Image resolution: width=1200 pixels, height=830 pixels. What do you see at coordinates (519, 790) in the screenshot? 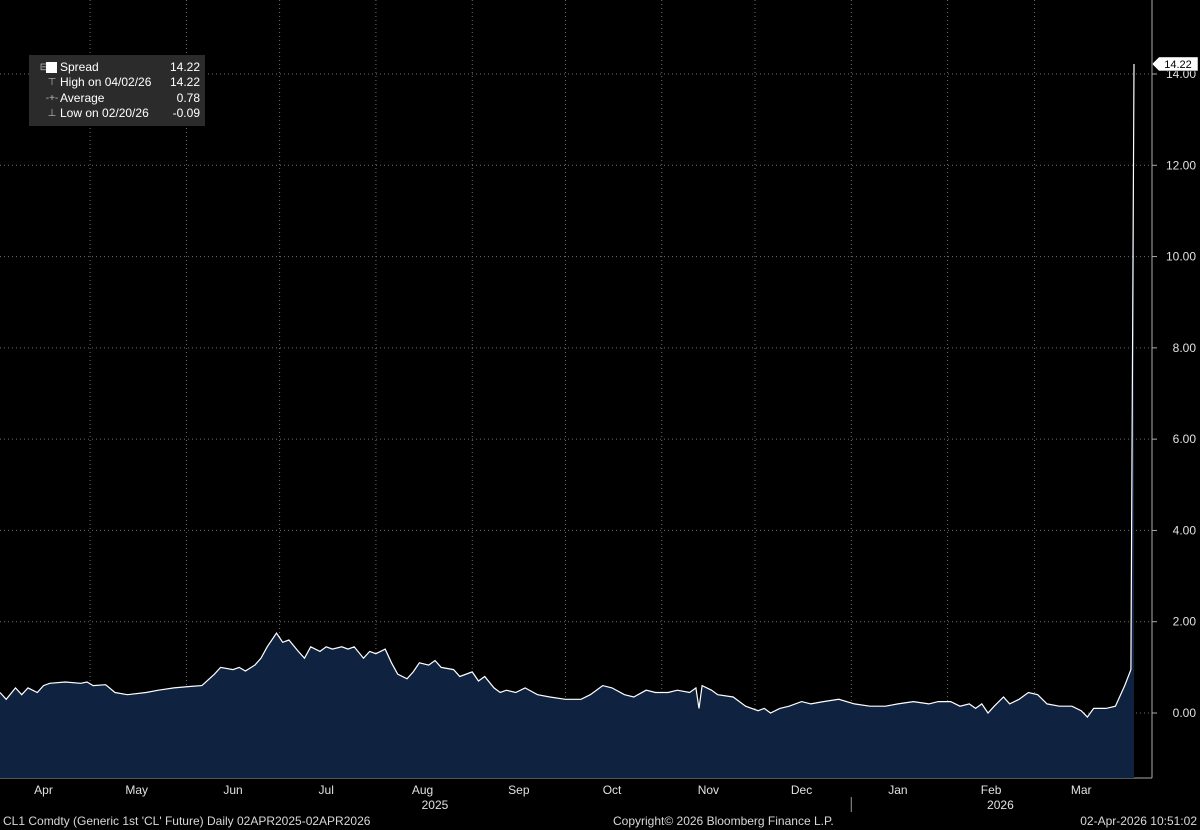
I see `x-tick-label: Sep` at bounding box center [519, 790].